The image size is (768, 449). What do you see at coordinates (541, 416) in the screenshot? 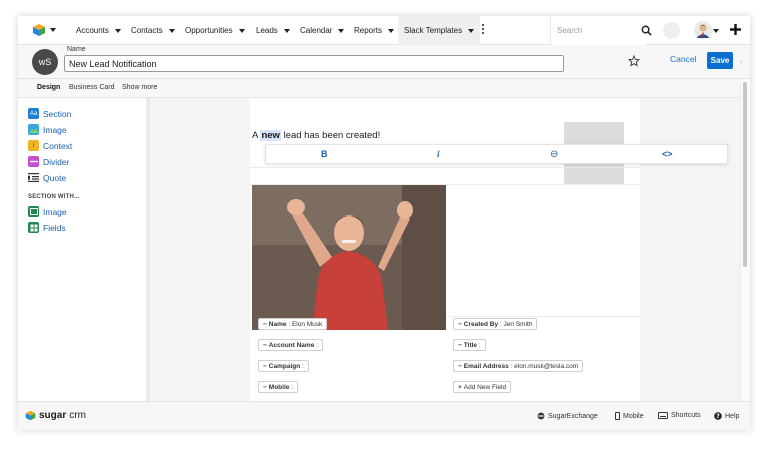
I see `exchange-icon` at bounding box center [541, 416].